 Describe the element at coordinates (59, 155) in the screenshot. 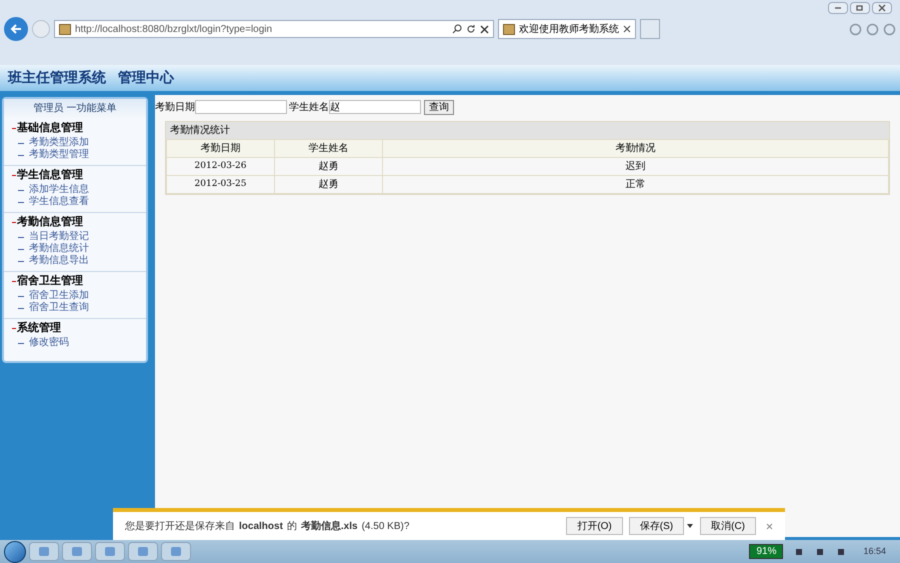

I see `menu-link: 考勤类型管理` at that location.